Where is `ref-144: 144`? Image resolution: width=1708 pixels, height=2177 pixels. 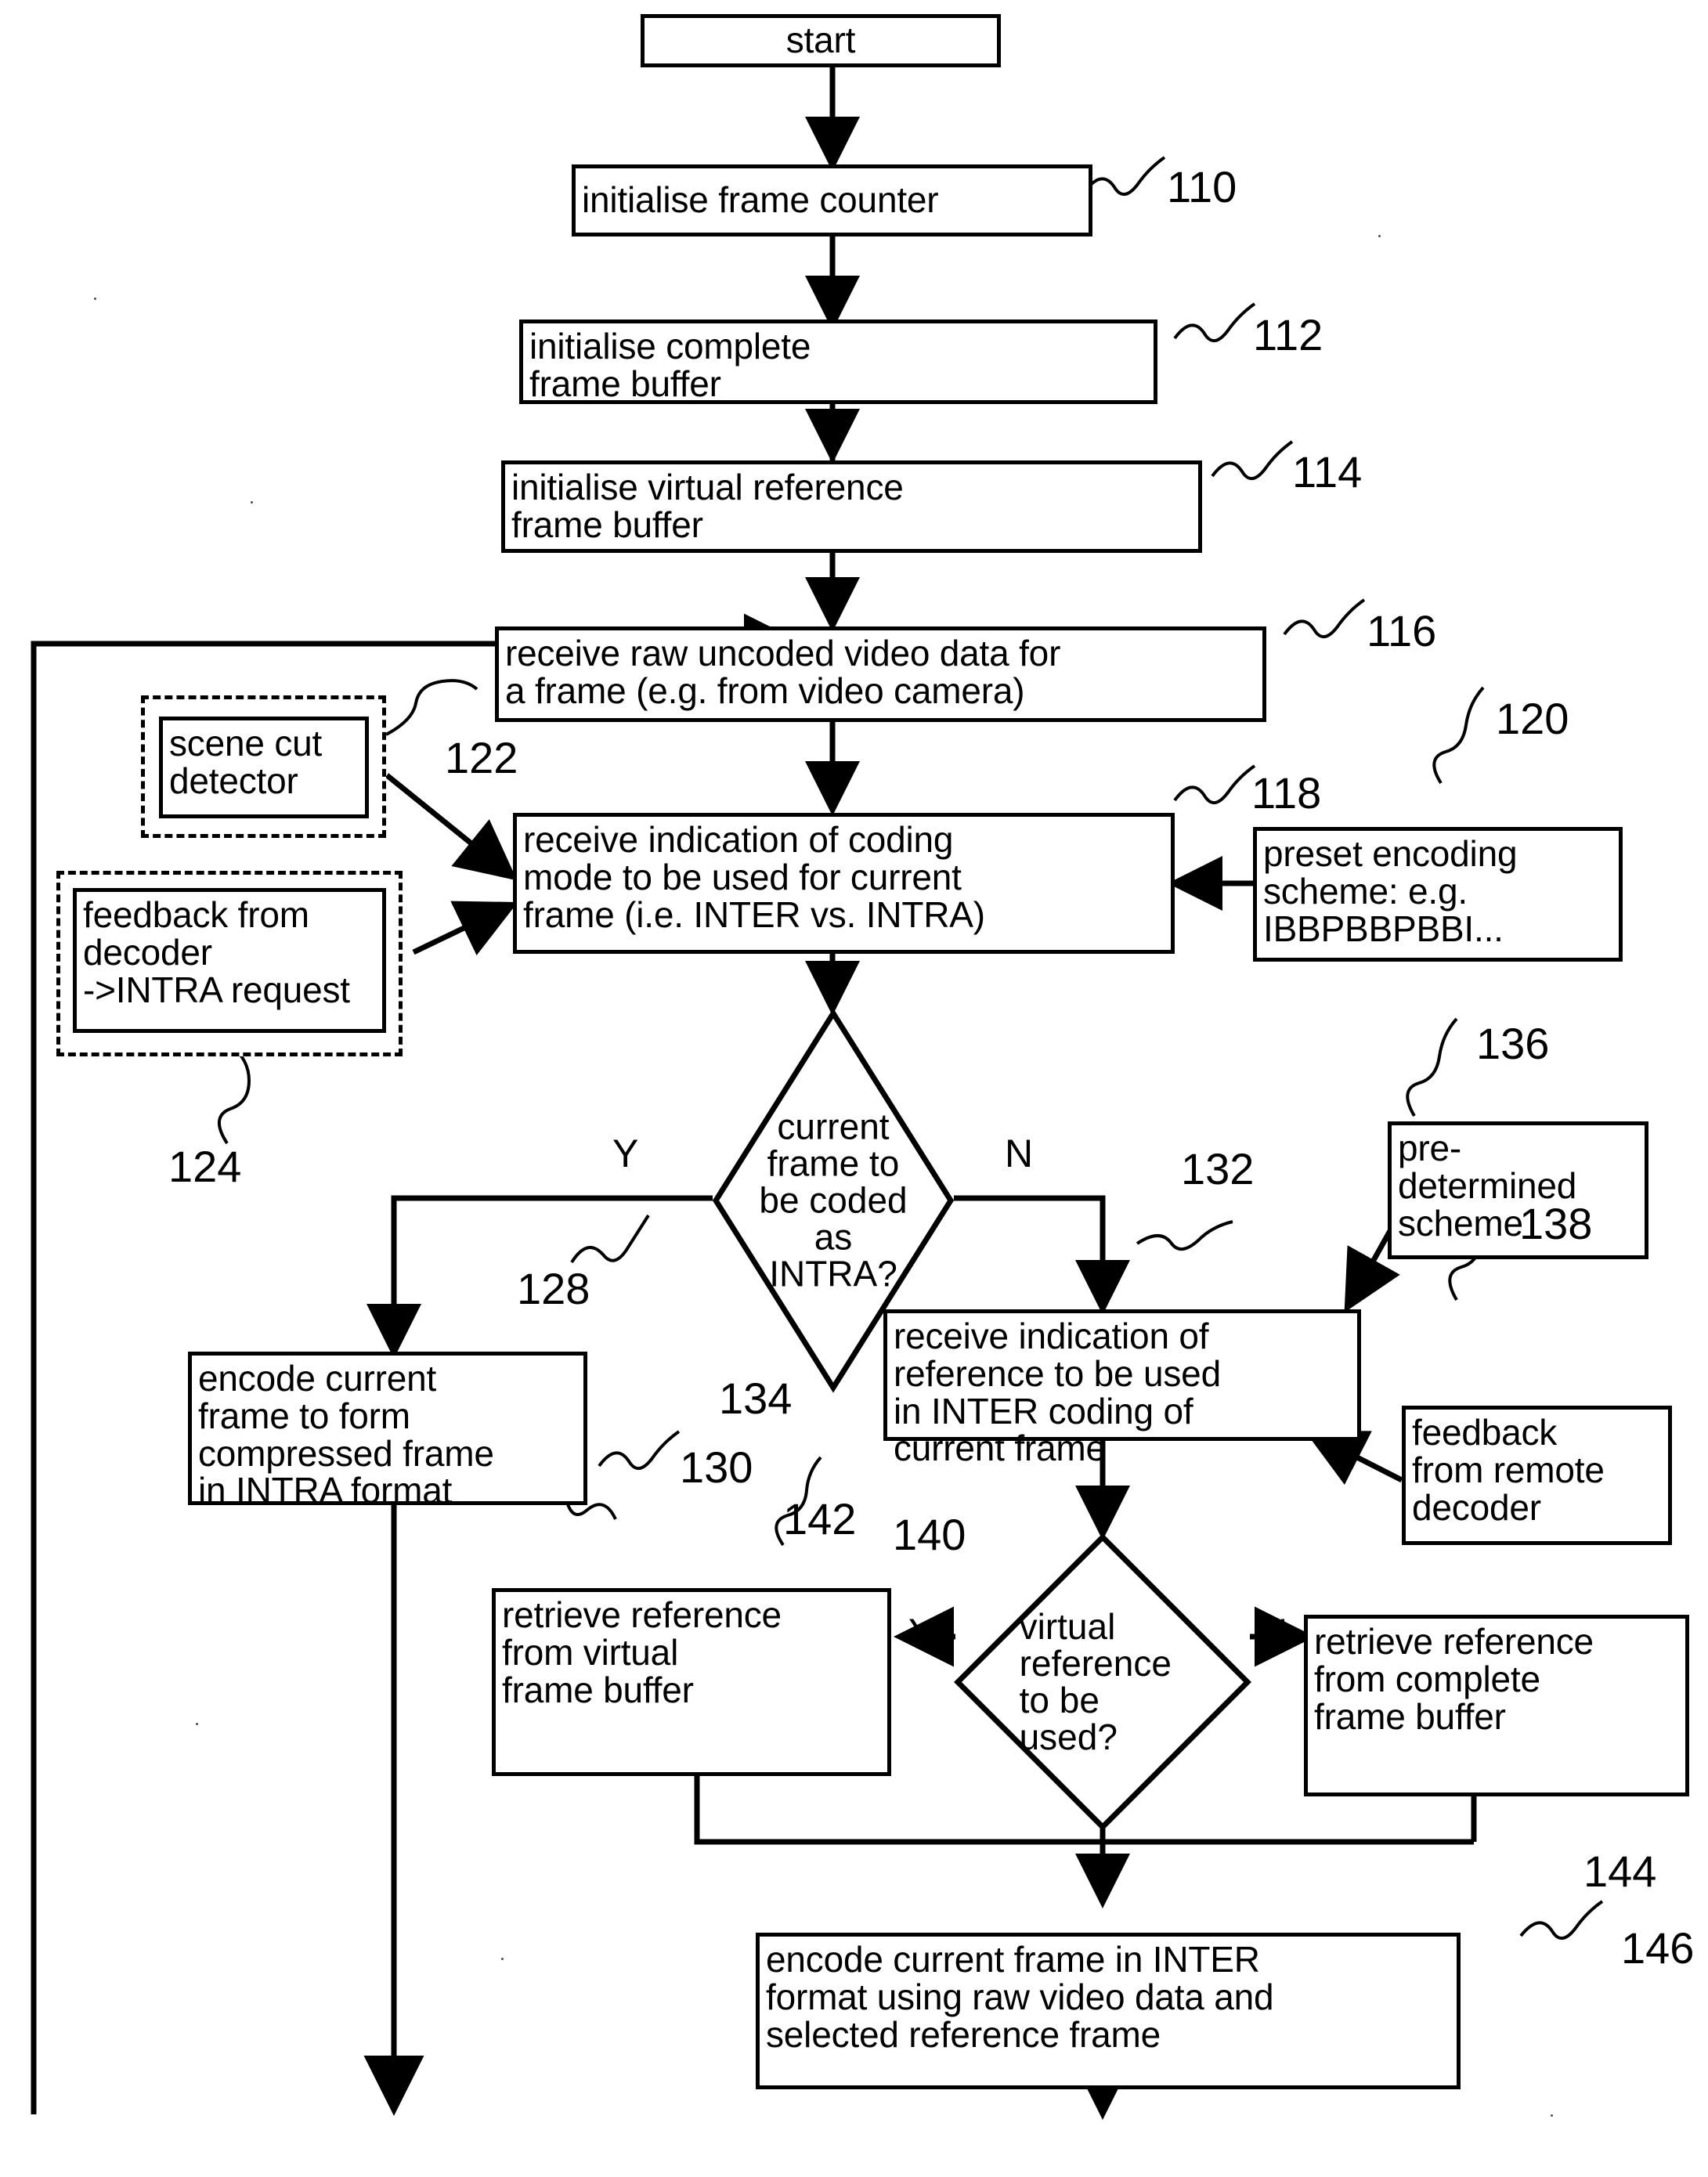
ref-144: 144 is located at coordinates (1620, 1871).